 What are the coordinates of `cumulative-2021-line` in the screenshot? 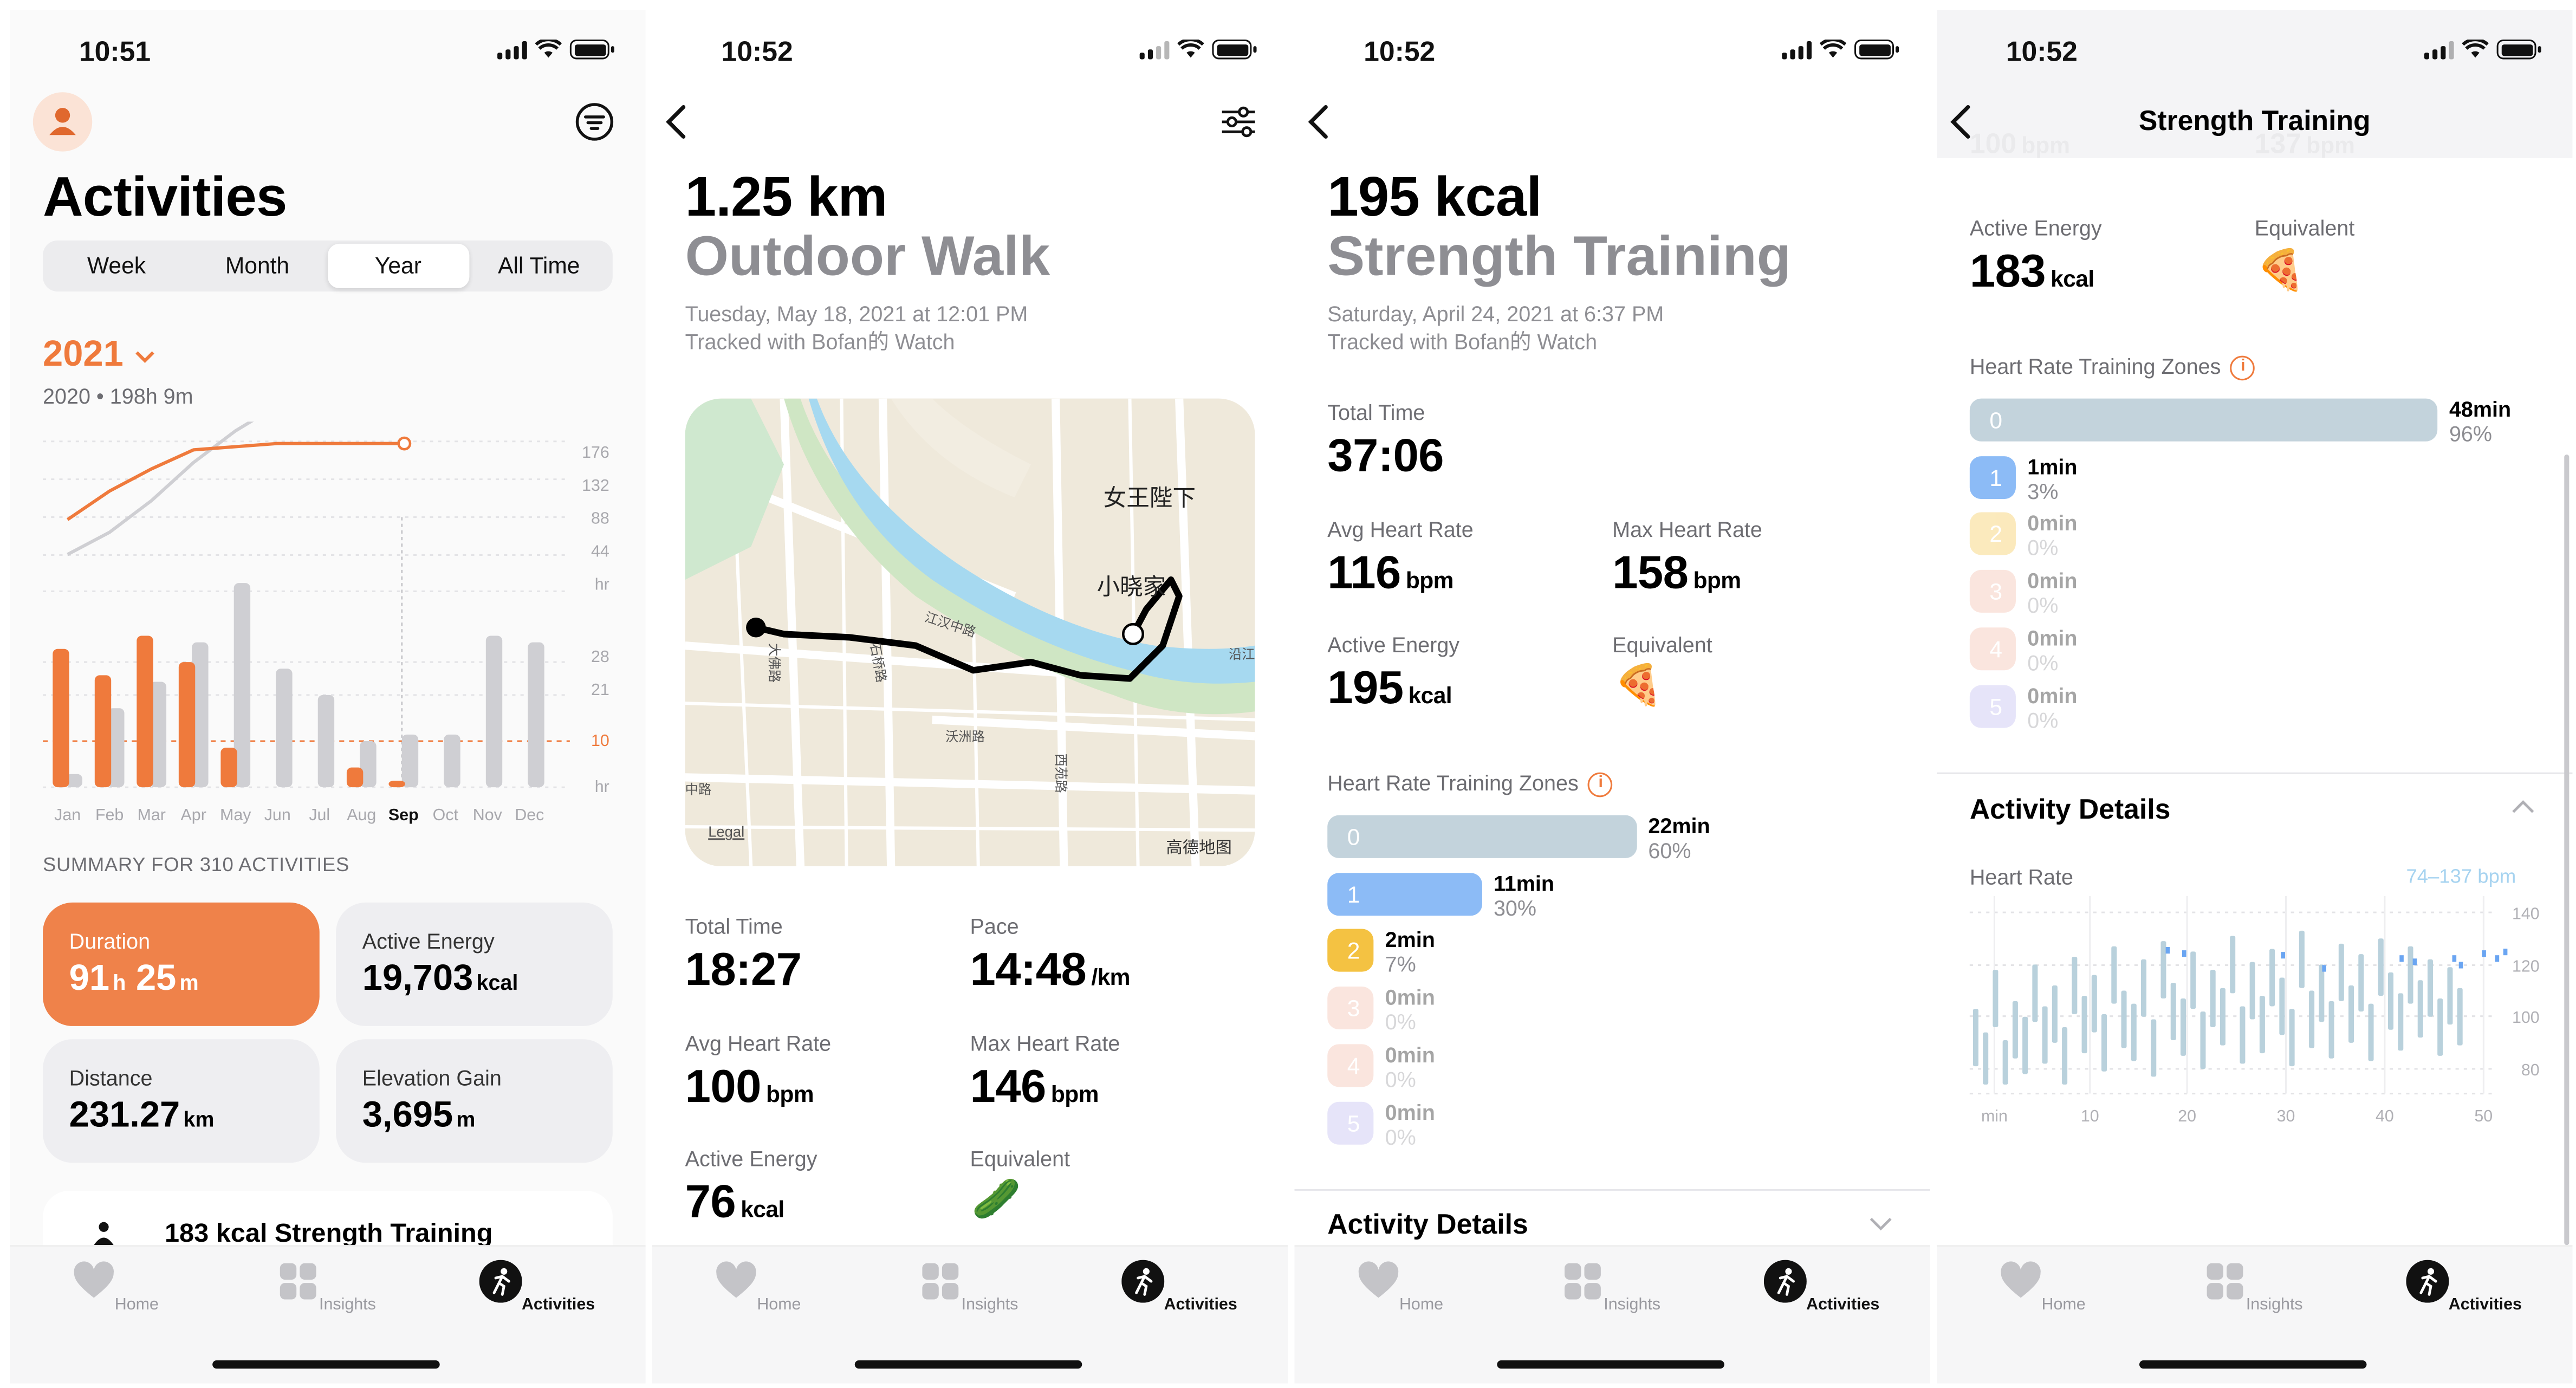 It's located at (235, 482).